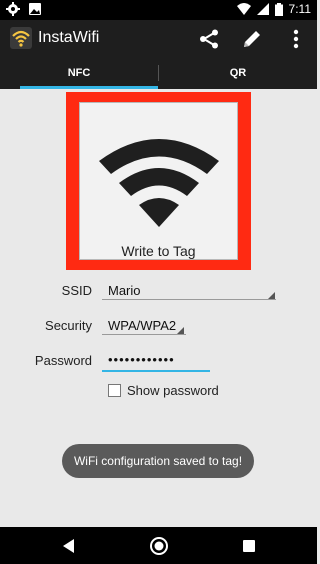  I want to click on write-to-tag-label: Write to Tag, so click(158, 251).